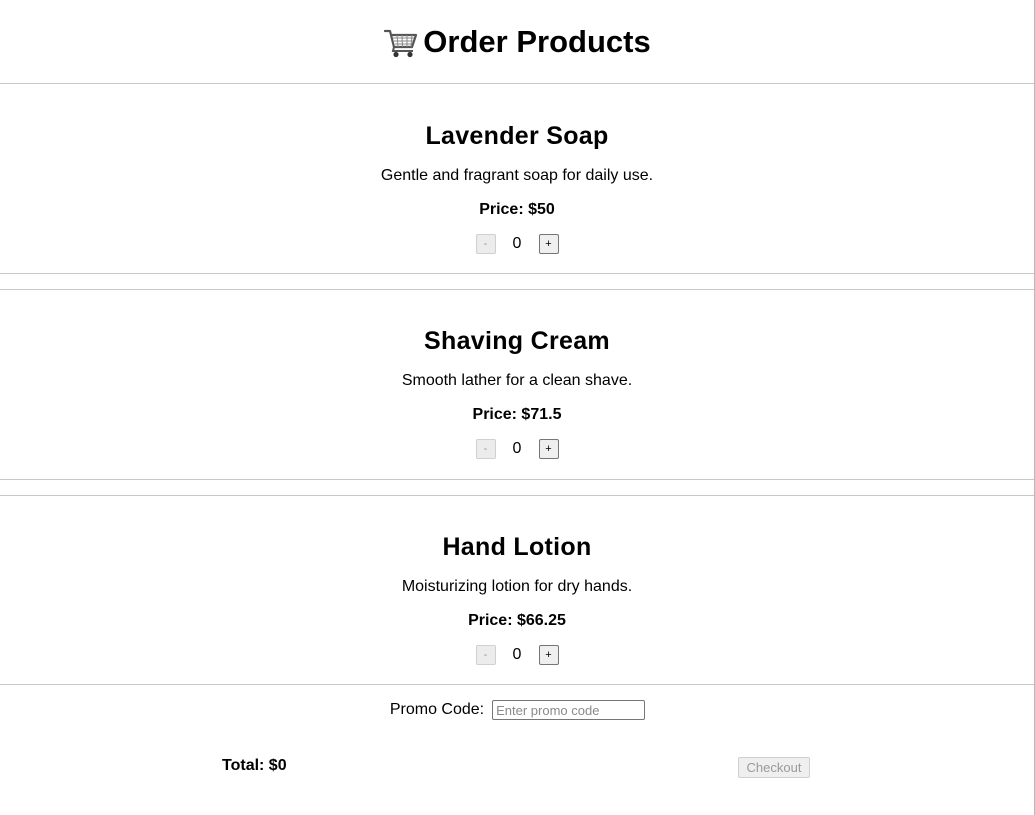  I want to click on shopping-cart-icon, so click(401, 42).